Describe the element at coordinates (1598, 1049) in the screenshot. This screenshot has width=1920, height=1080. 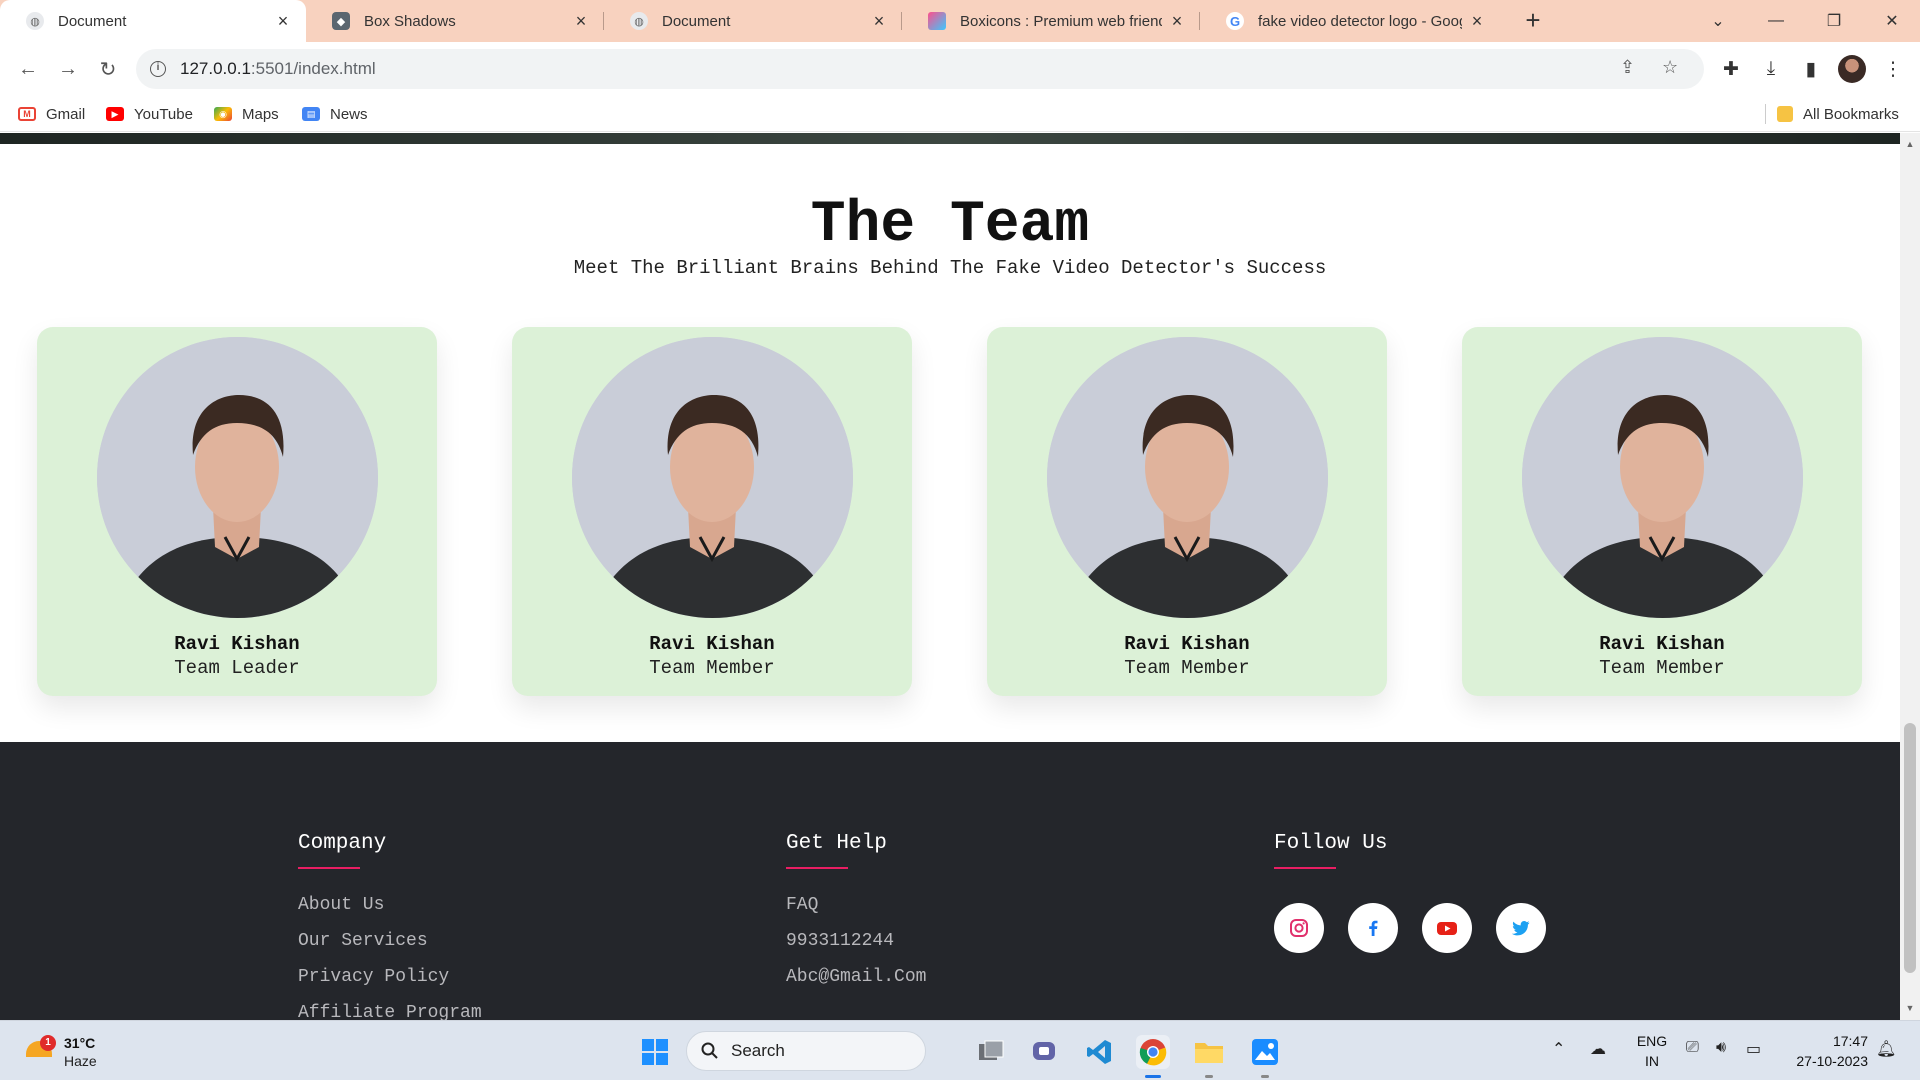
I see `onedrive-cloud-icon: ☁` at that location.